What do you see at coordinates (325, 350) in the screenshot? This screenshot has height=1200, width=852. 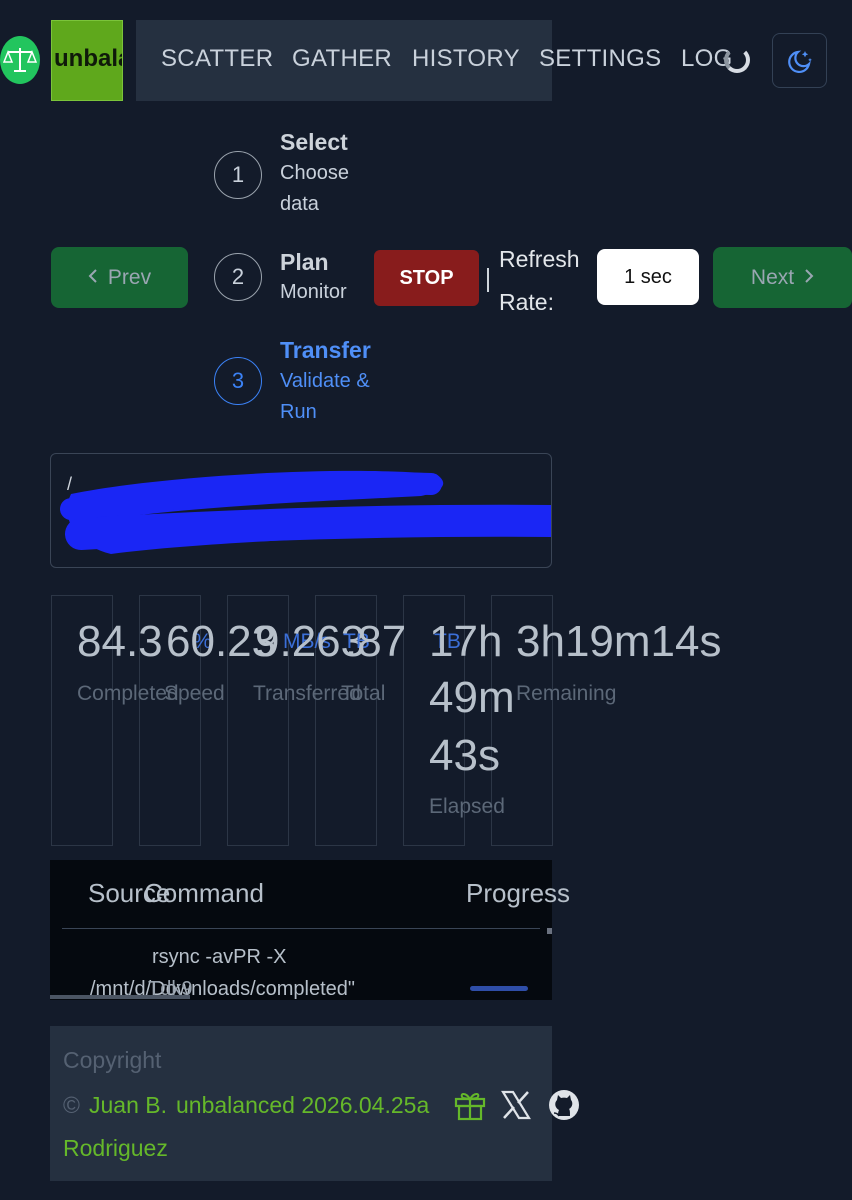 I see `step-3-title: Transfer` at bounding box center [325, 350].